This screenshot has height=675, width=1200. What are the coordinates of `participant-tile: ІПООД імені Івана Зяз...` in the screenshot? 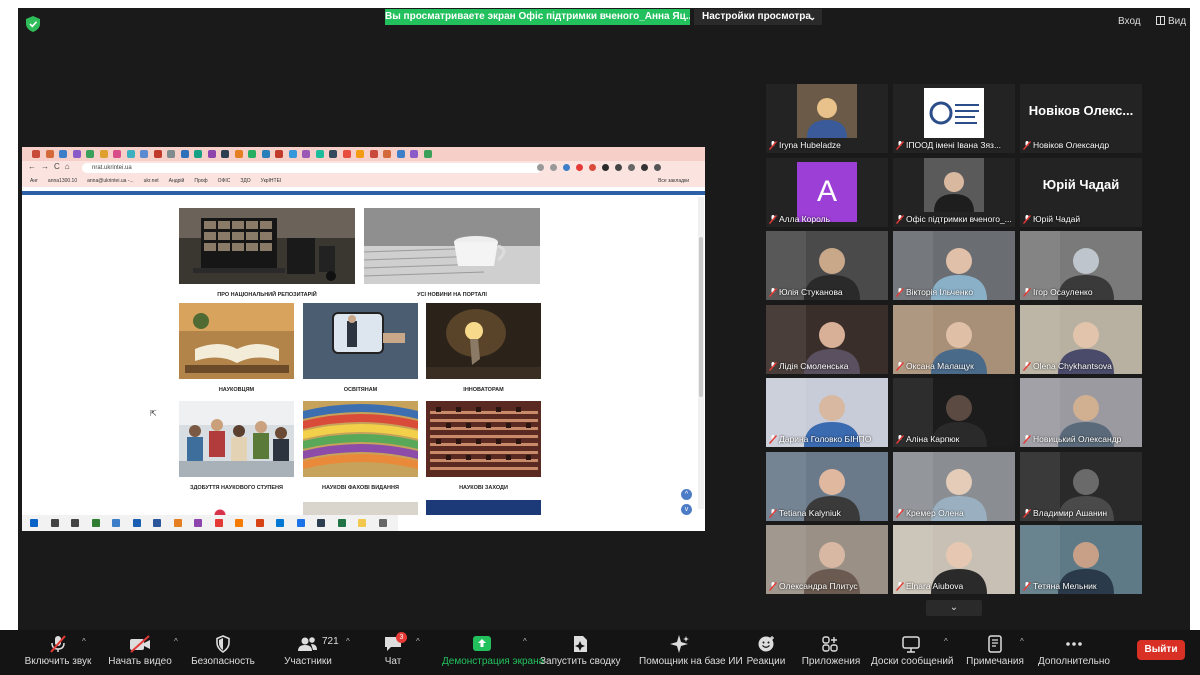 It's located at (954, 118).